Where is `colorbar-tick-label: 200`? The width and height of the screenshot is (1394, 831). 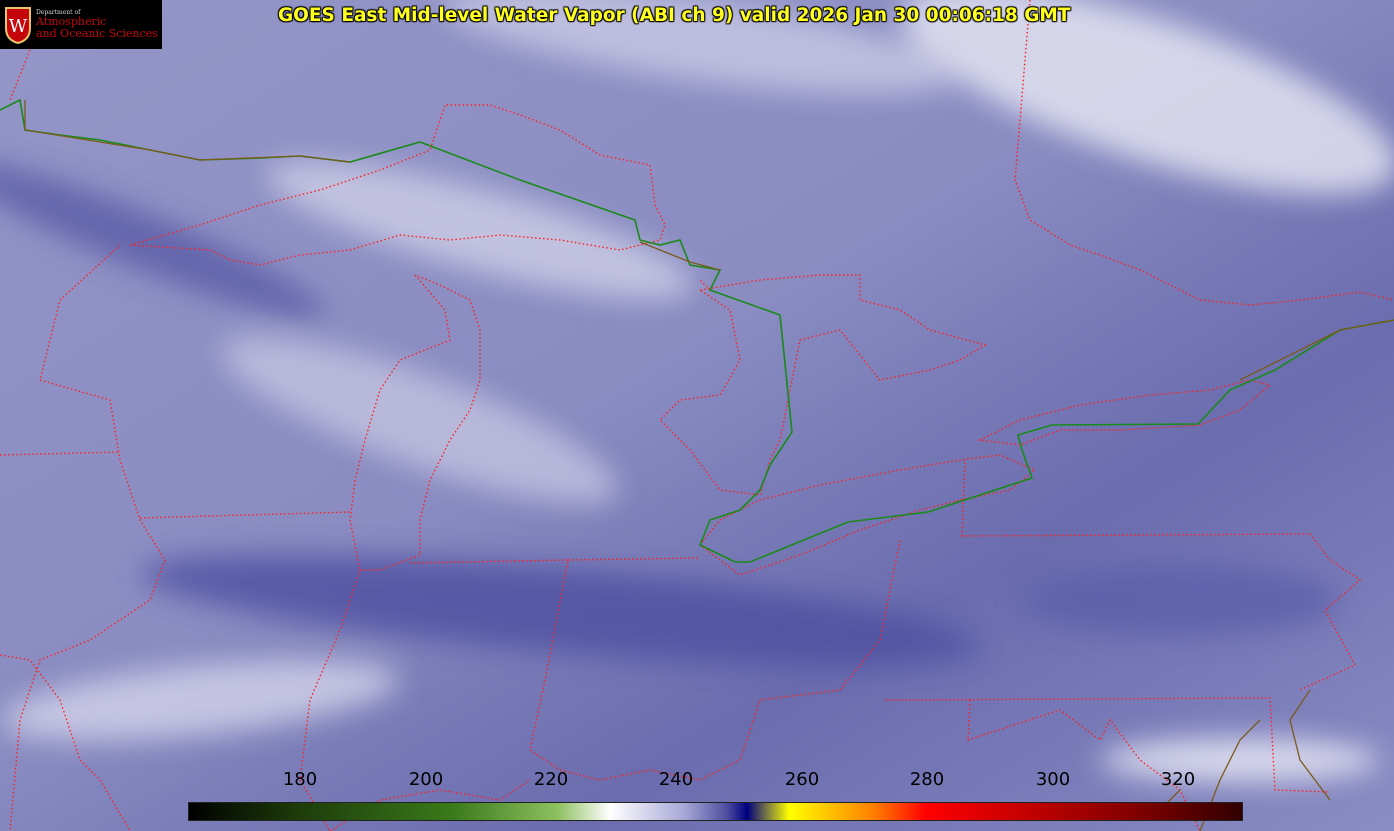
colorbar-tick-label: 200 is located at coordinates (426, 779).